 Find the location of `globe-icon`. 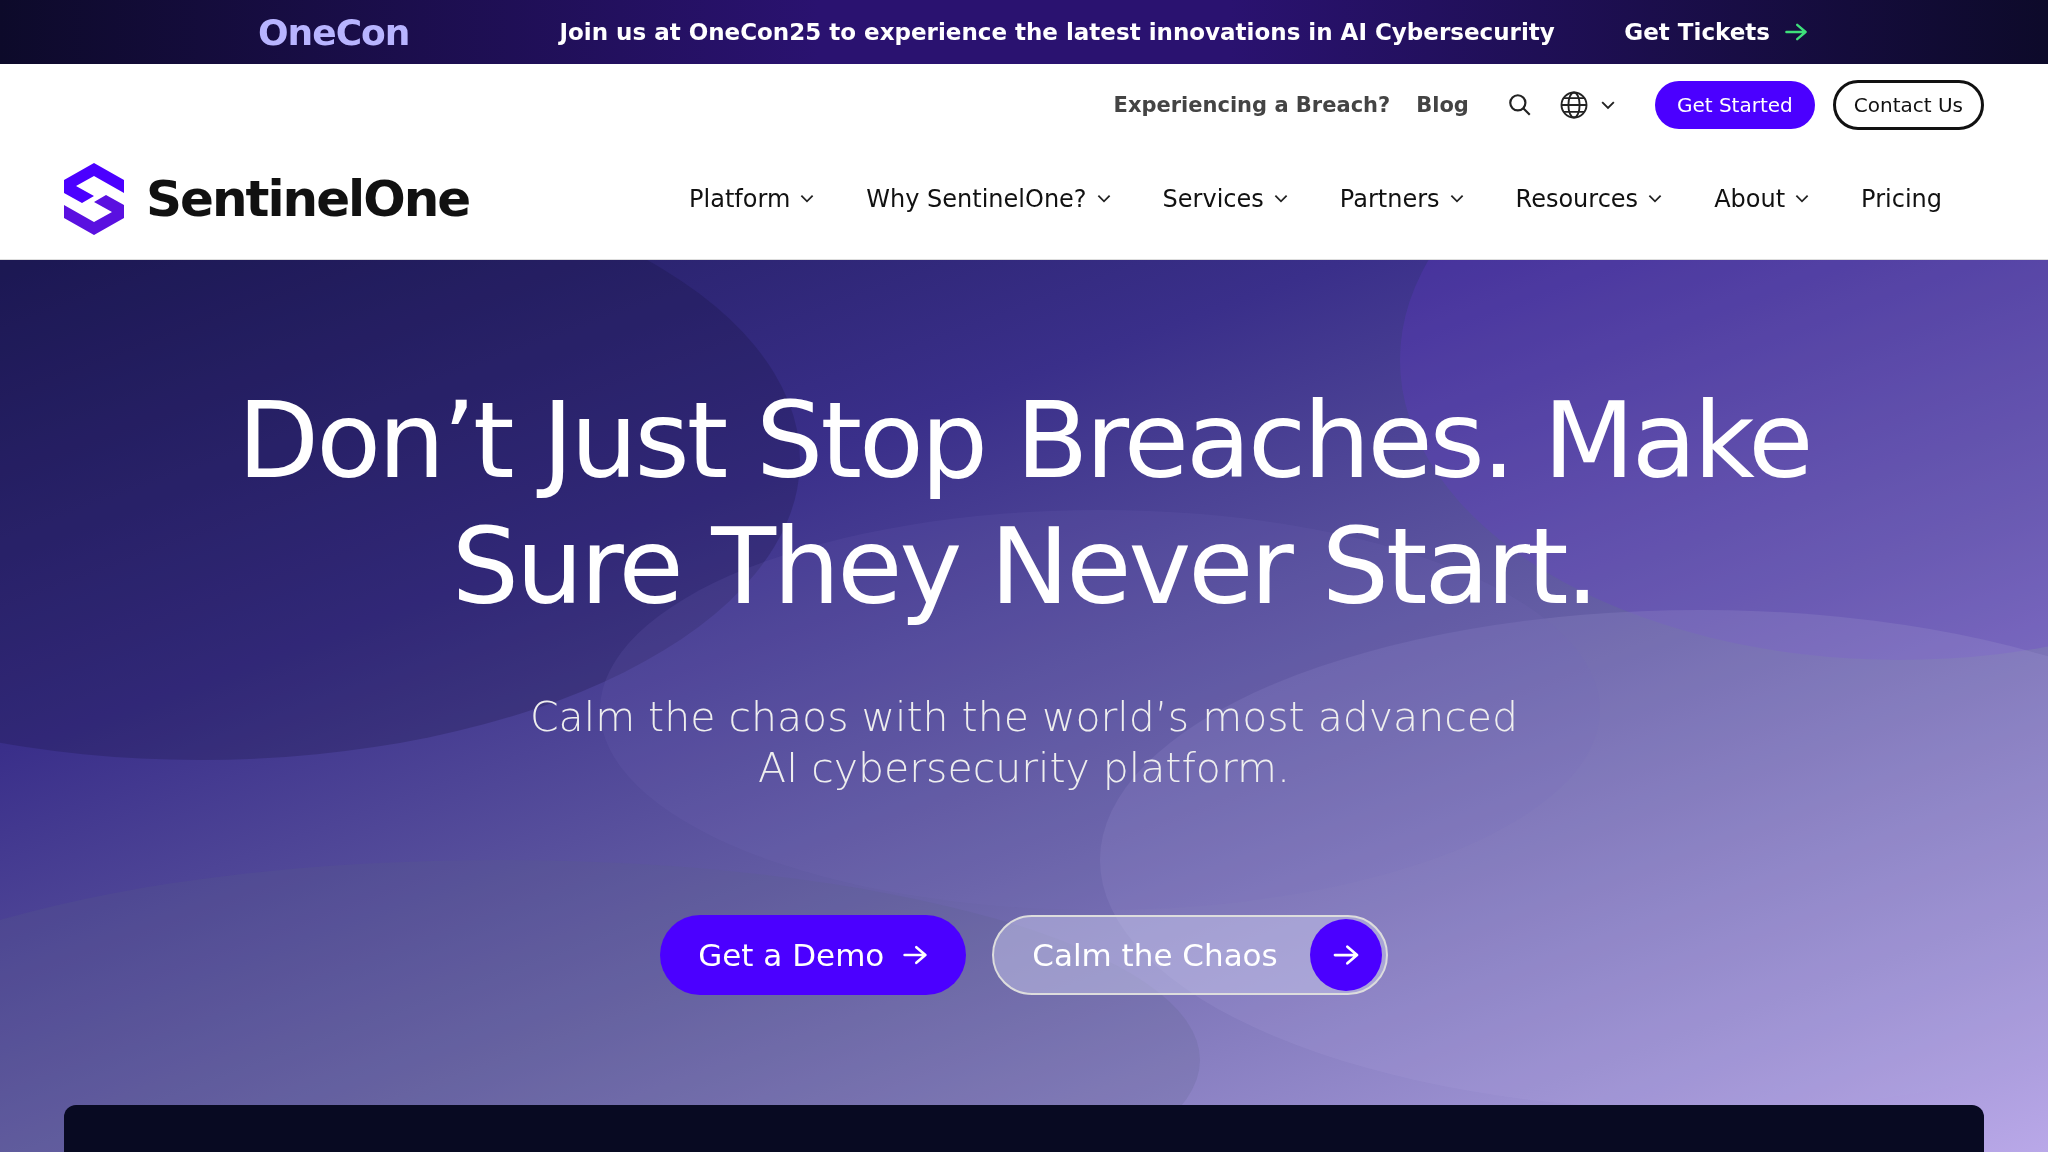

globe-icon is located at coordinates (1573, 105).